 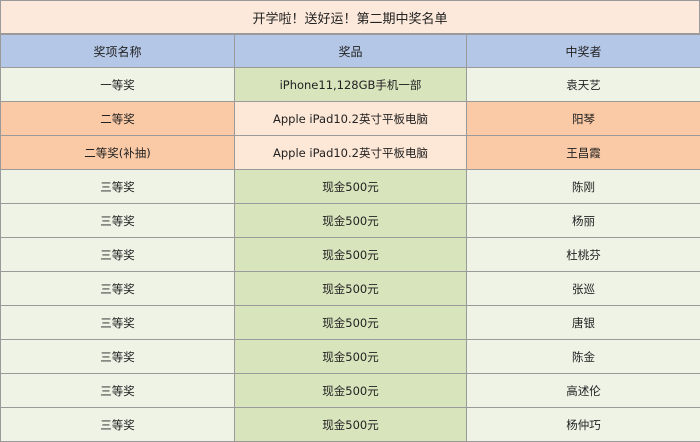 What do you see at coordinates (350, 17) in the screenshot?
I see `sheet-title: 开学啦！送好运！第二期中奖名单` at bounding box center [350, 17].